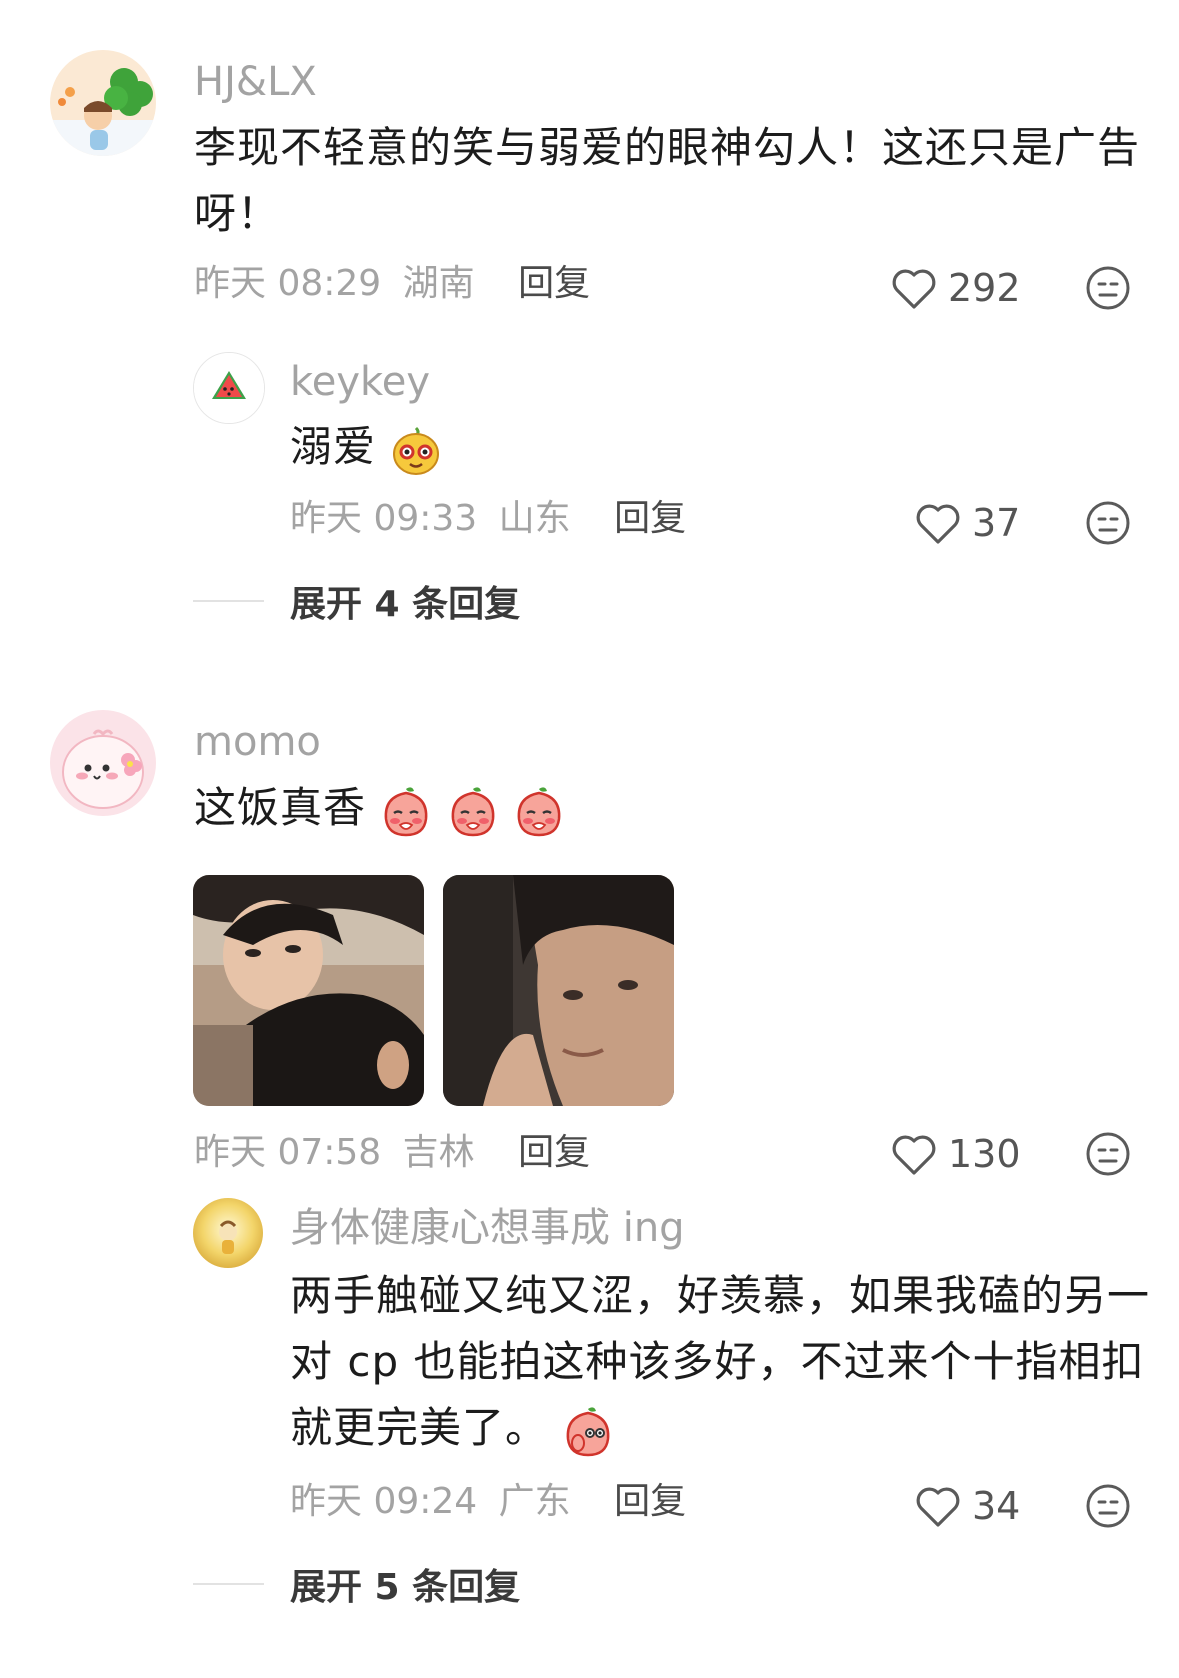  What do you see at coordinates (419, 1427) in the screenshot?
I see `reply-text-line: 就更完美了。` at bounding box center [419, 1427].